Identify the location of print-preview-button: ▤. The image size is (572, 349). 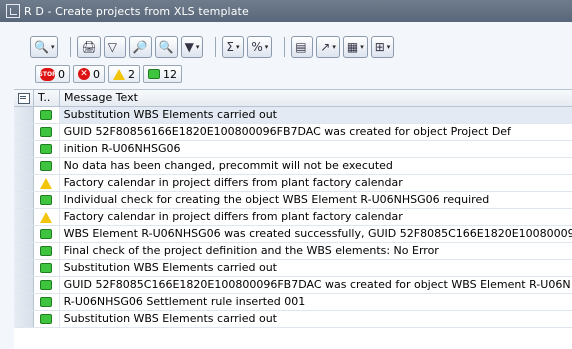
(302, 47).